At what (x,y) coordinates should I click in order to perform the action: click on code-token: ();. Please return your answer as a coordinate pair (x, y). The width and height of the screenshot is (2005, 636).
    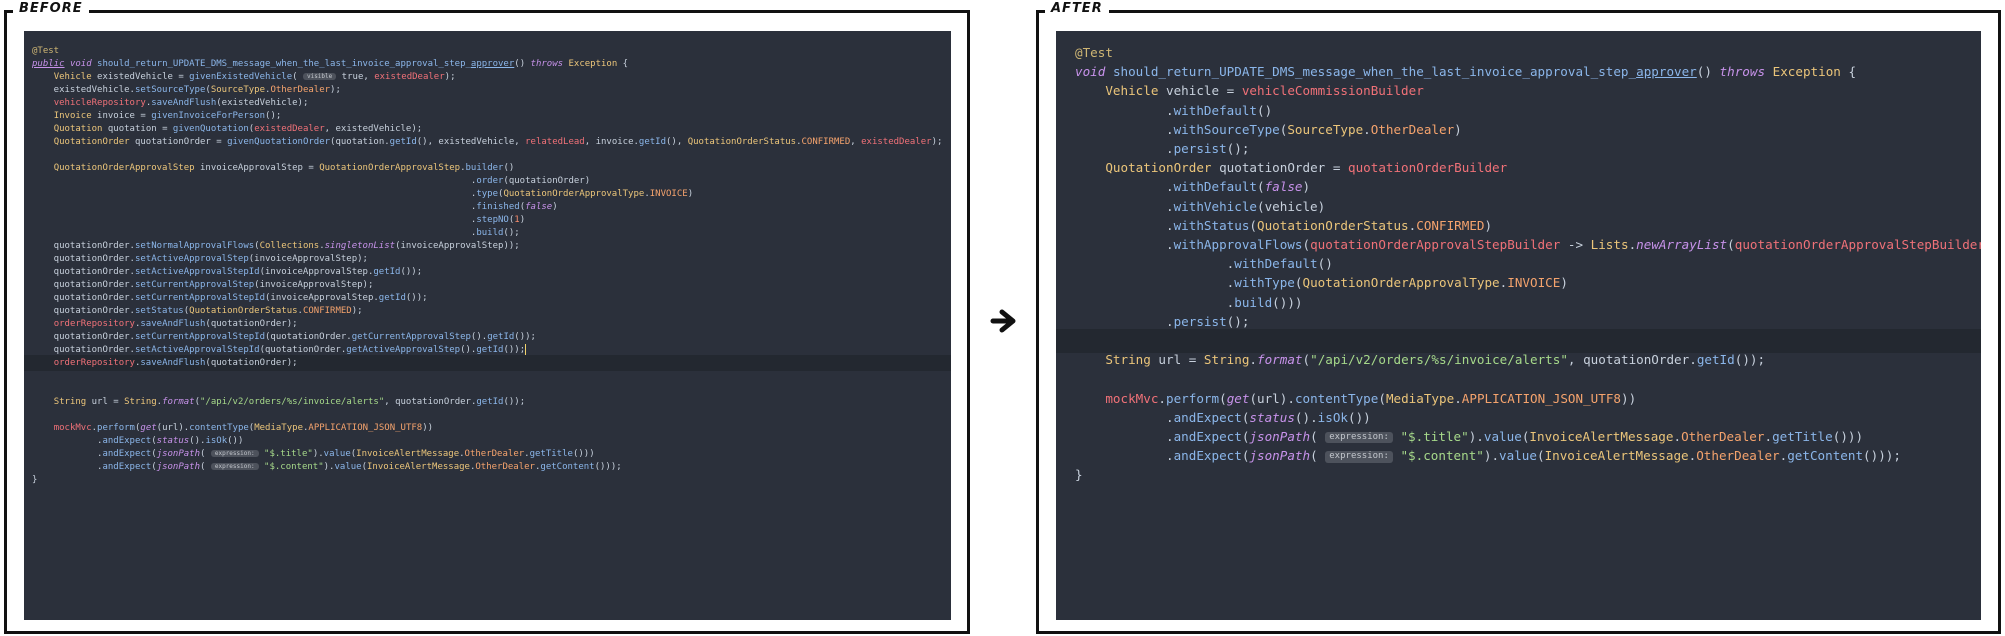
    Looking at the image, I should click on (511, 233).